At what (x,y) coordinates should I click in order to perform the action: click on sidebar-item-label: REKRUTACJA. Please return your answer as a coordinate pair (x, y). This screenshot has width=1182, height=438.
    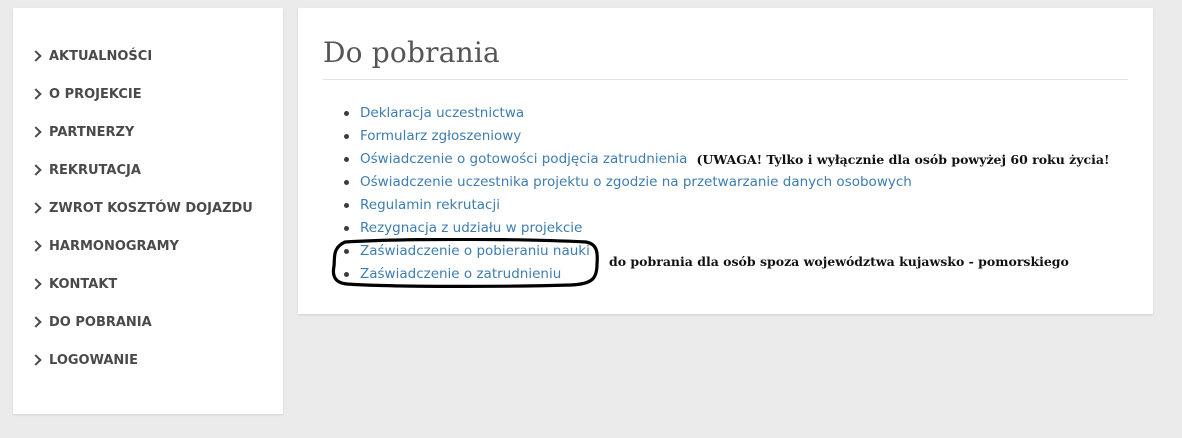
    Looking at the image, I should click on (95, 170).